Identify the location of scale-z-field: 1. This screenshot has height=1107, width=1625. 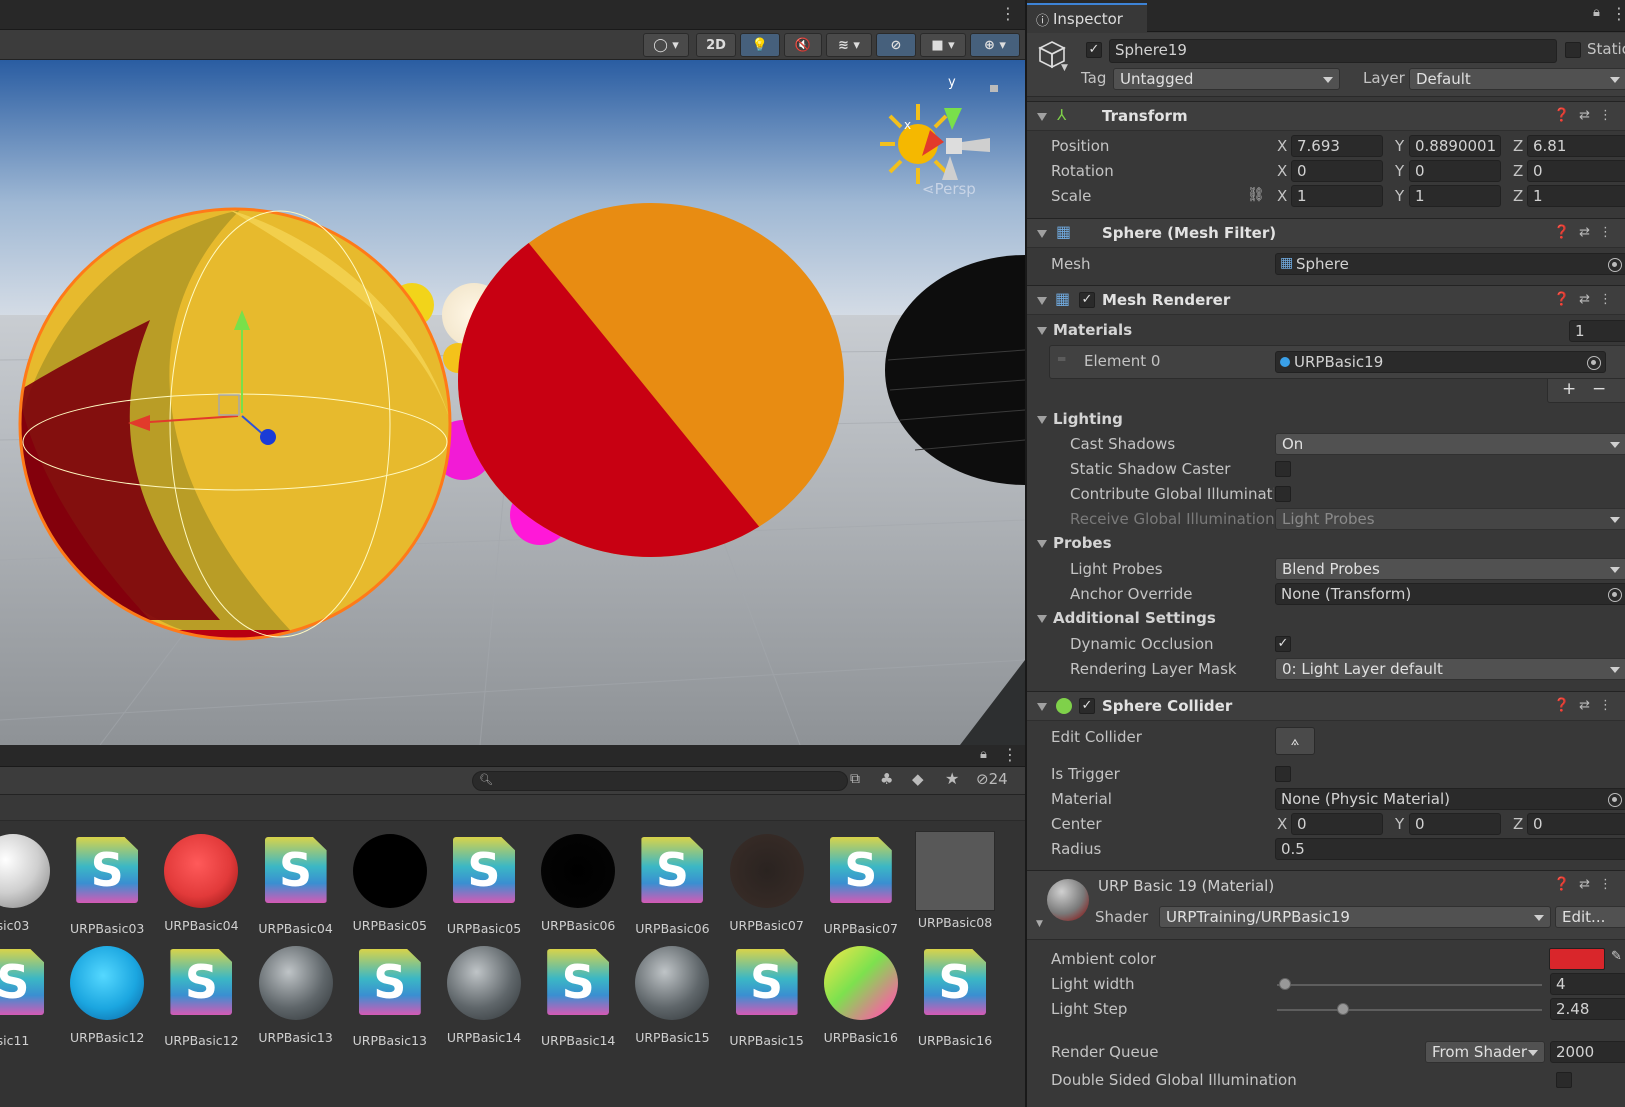
(1576, 196).